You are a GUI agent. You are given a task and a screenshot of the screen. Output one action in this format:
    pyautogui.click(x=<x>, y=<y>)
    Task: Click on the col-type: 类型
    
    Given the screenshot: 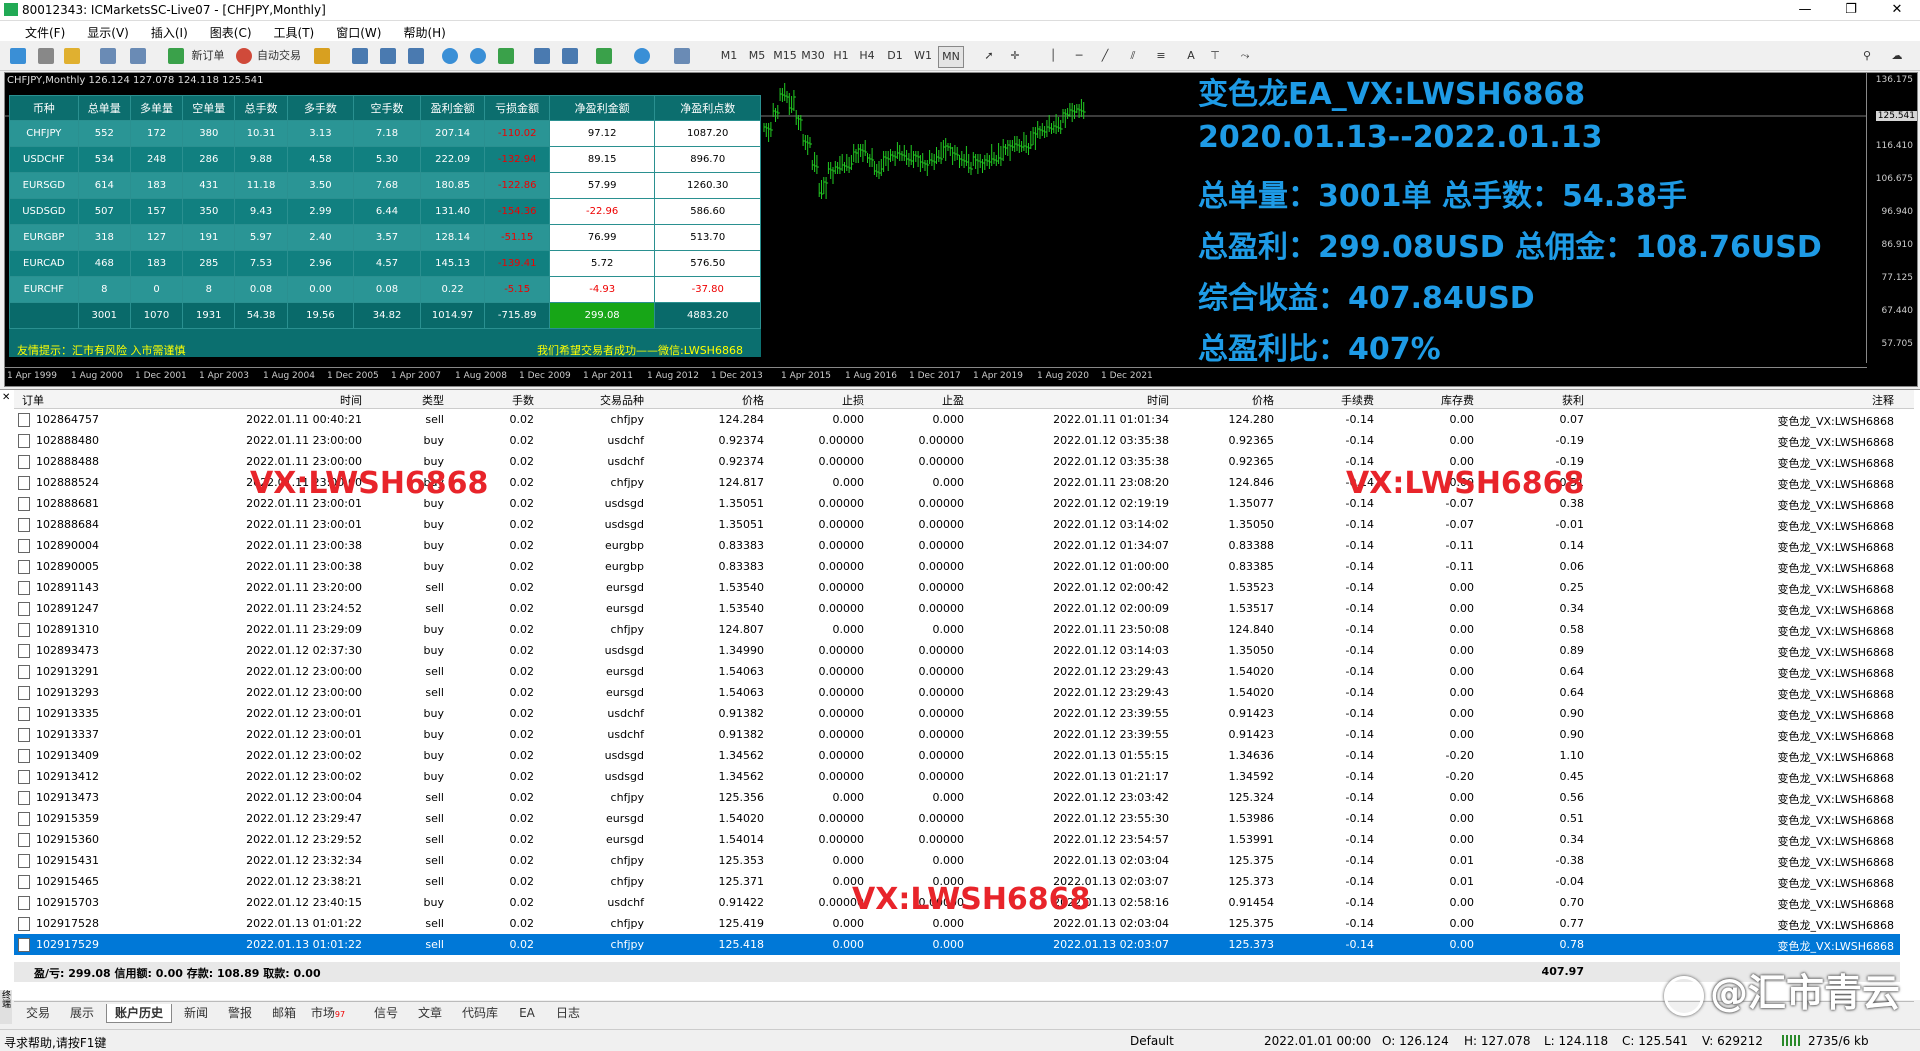 What is the action you would take?
    pyautogui.click(x=419, y=400)
    